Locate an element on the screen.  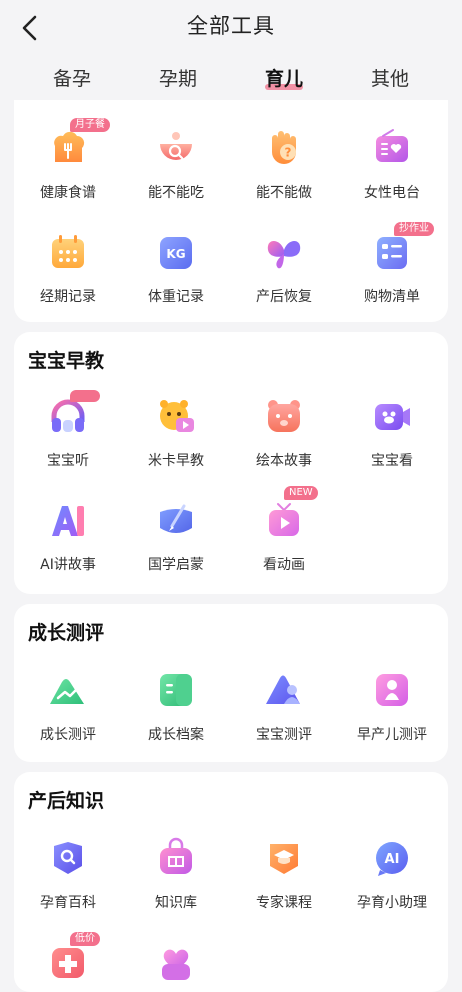
tool-premature-assessment: 早产儿测评 is located at coordinates (392, 706).